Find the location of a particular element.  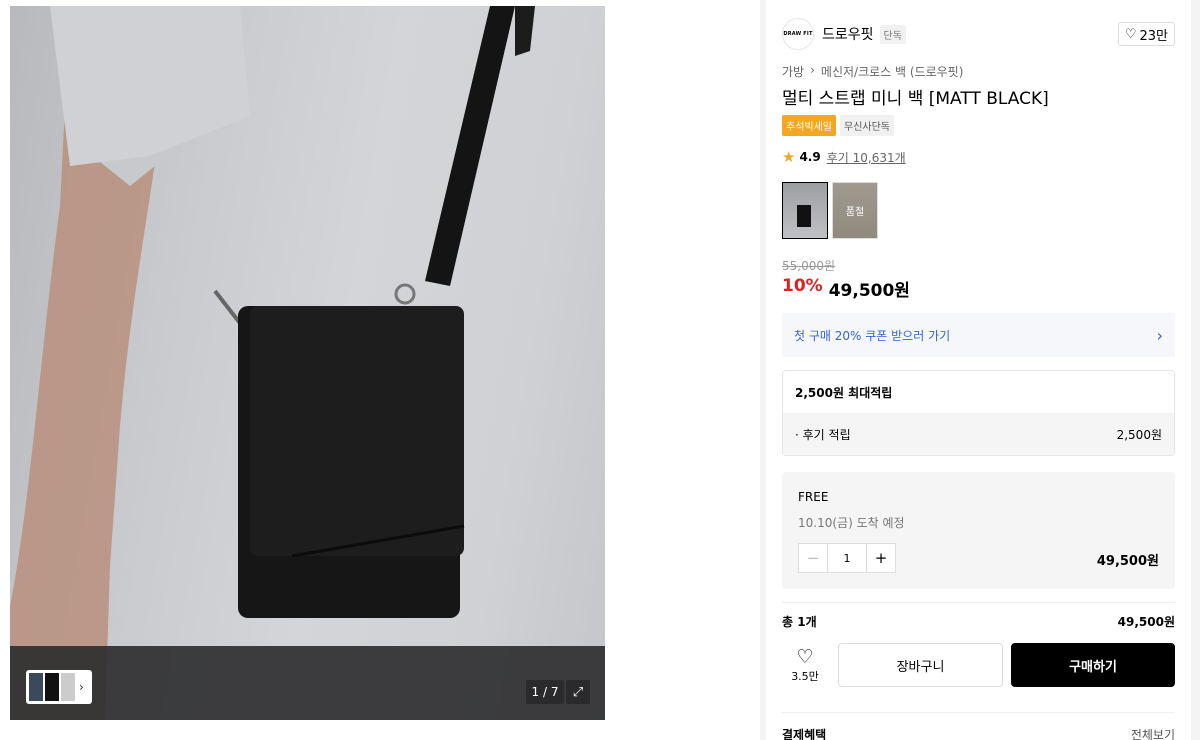

sale-price: 49,500원 is located at coordinates (869, 291).